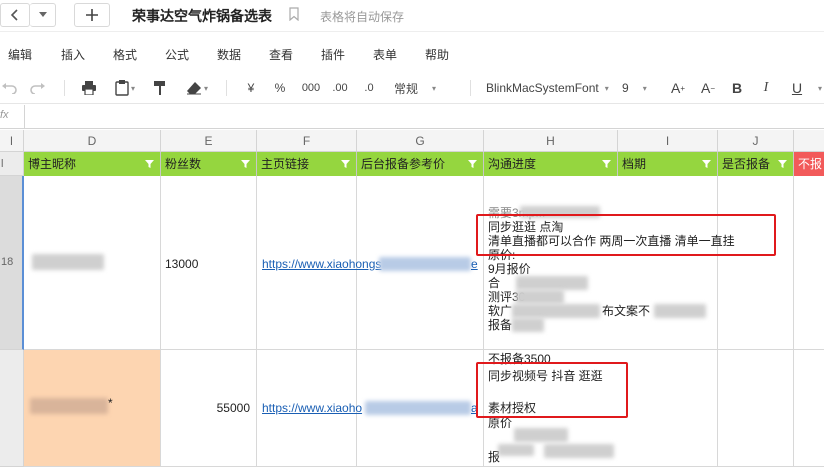 Image resolution: width=824 pixels, height=467 pixels. I want to click on font-family-select: BlinkMacSystemFont ▾, so click(548, 88).